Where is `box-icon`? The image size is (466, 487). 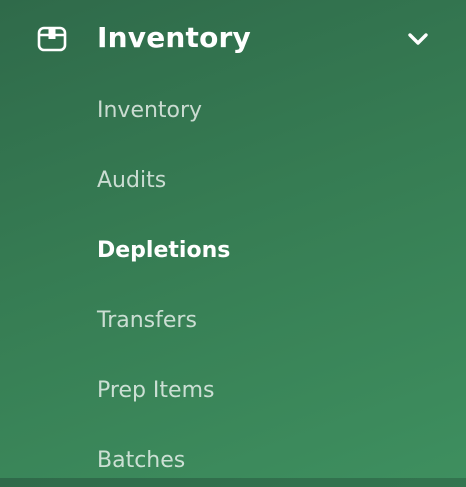
box-icon is located at coordinates (52, 38).